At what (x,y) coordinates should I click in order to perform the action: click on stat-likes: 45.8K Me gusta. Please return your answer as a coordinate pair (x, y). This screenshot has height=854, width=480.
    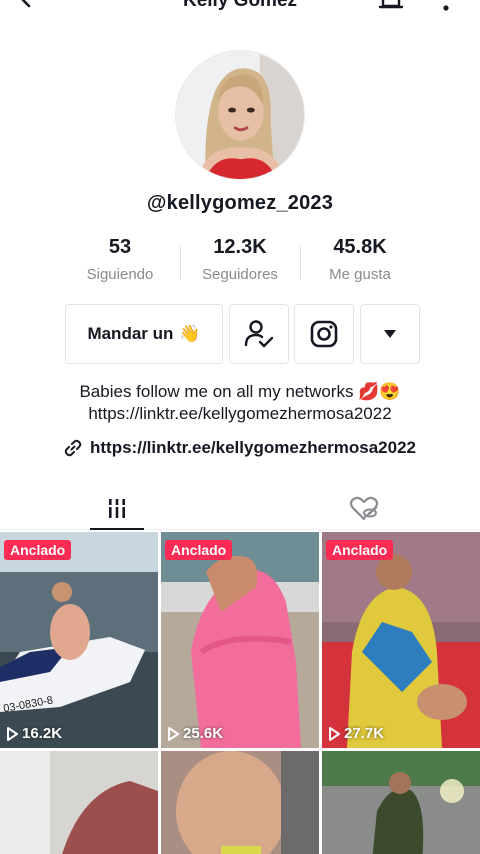
    Looking at the image, I should click on (360, 259).